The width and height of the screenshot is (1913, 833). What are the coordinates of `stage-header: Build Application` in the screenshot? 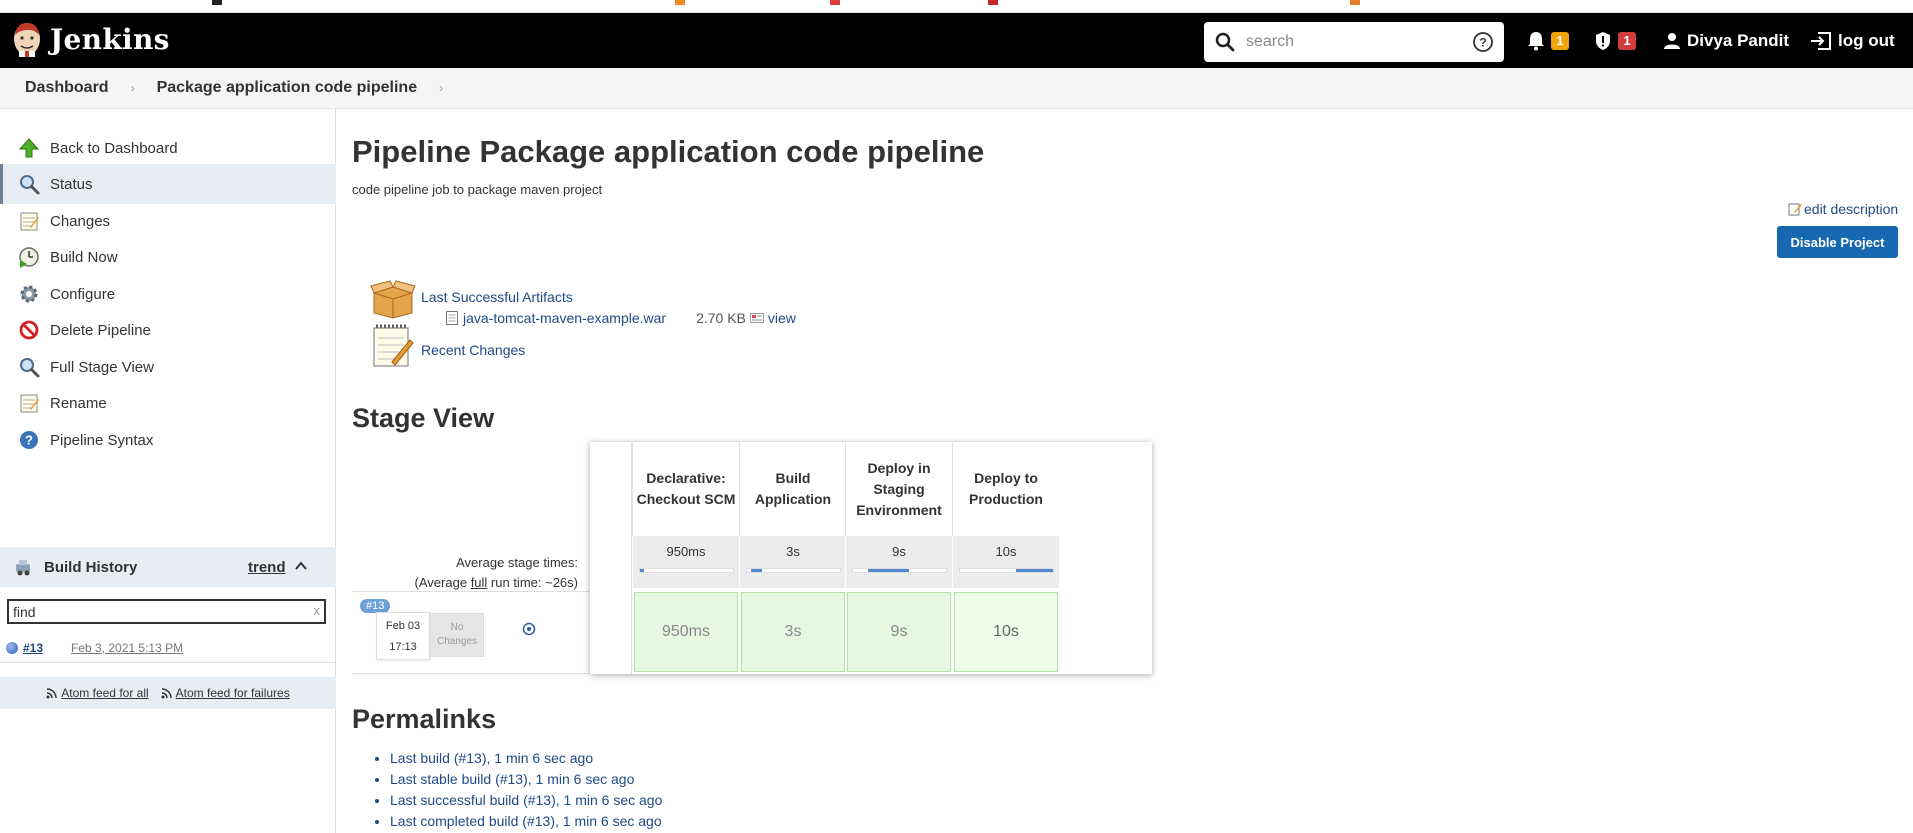 It's located at (792, 489).